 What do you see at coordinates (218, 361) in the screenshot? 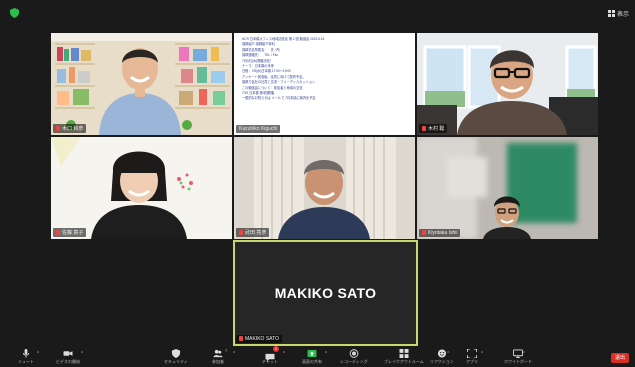
I see `toolbar-label: 参加者` at bounding box center [218, 361].